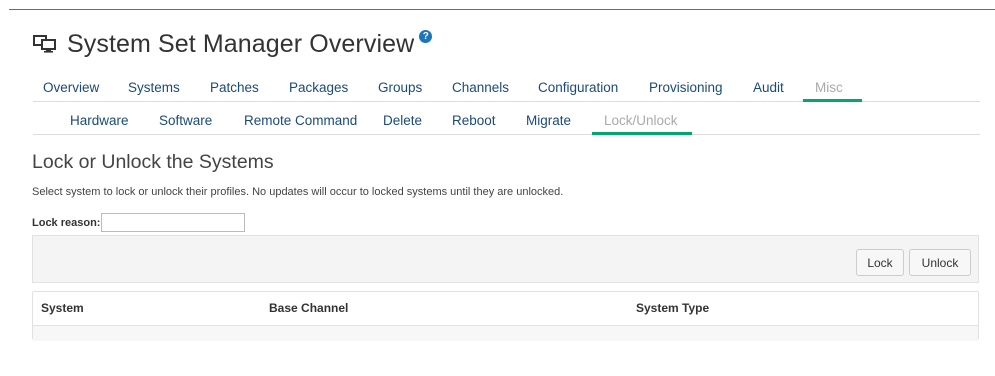  What do you see at coordinates (318, 88) in the screenshot?
I see `tab-packages: Packages` at bounding box center [318, 88].